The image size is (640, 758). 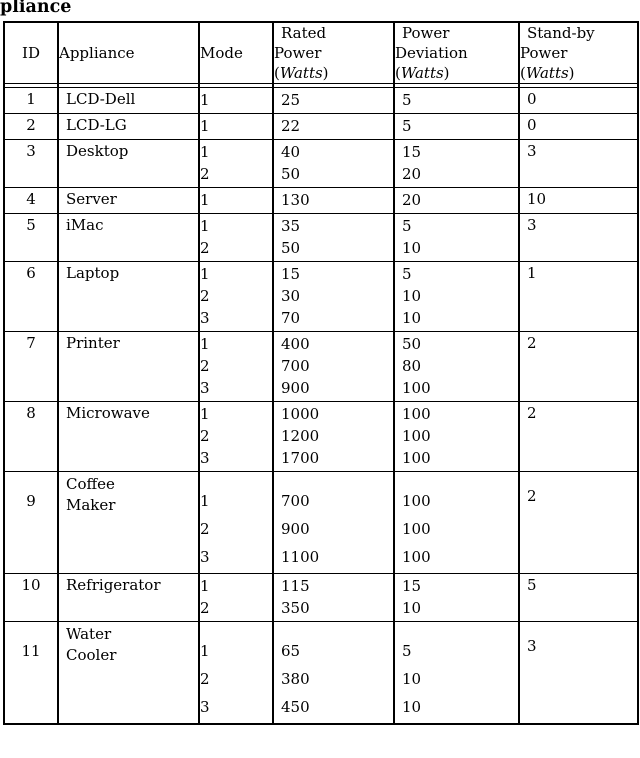 I want to click on value-appliance: LCD-LG, so click(x=96, y=125).